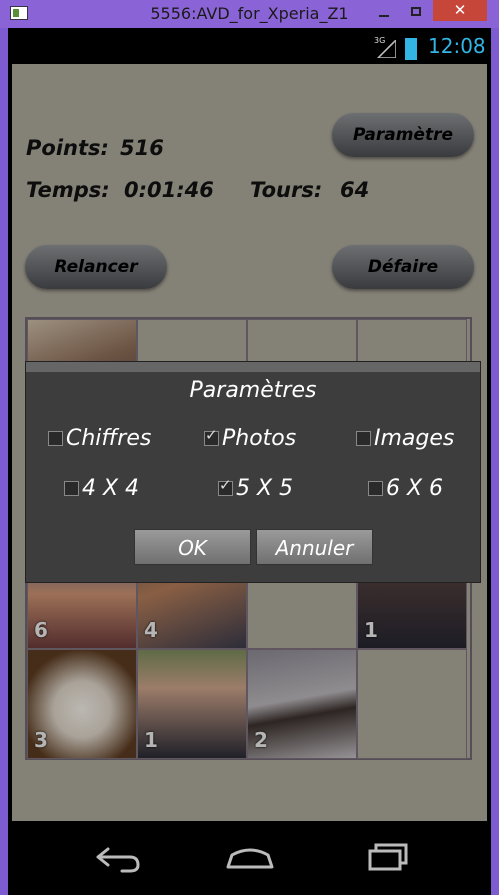 The height and width of the screenshot is (895, 499). Describe the element at coordinates (375, 488) in the screenshot. I see `6x6-checkbox` at that location.